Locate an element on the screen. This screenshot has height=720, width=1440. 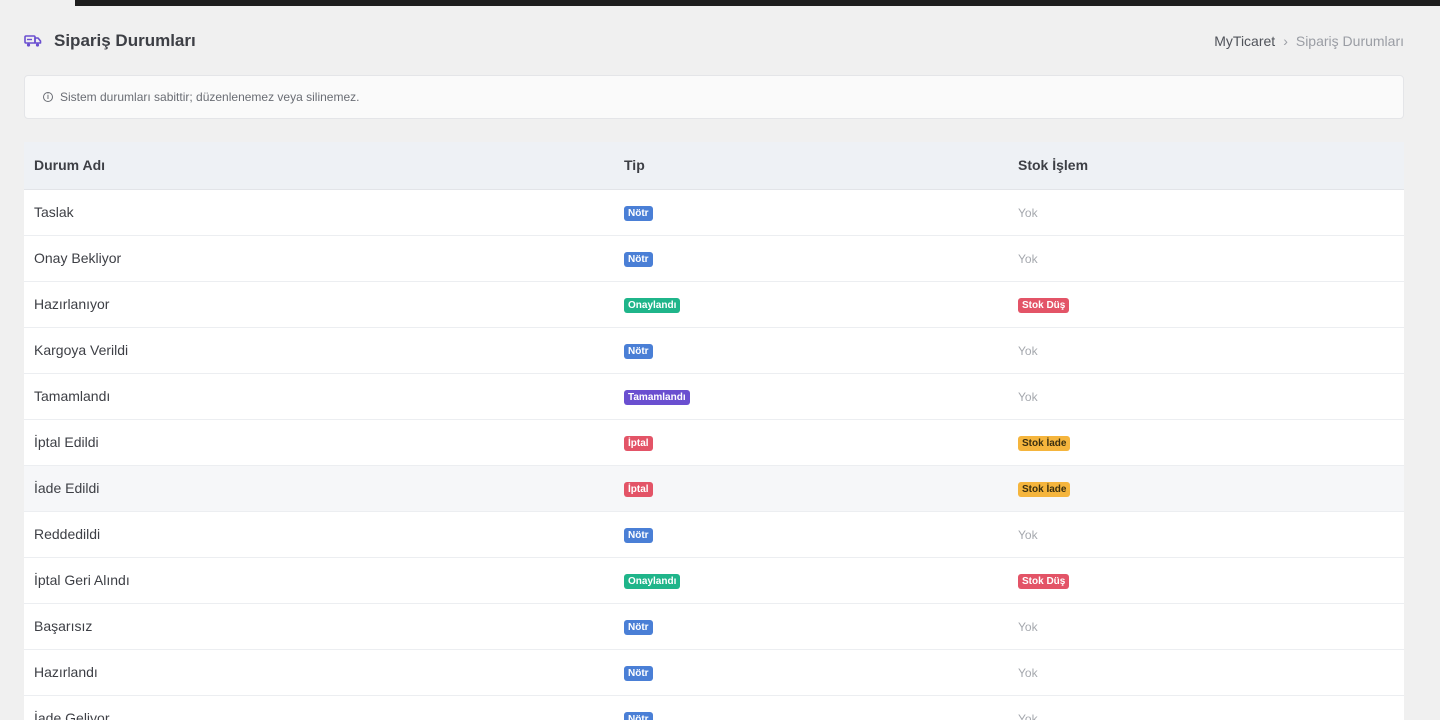
type-badge: Tamamlandı is located at coordinates (657, 397).